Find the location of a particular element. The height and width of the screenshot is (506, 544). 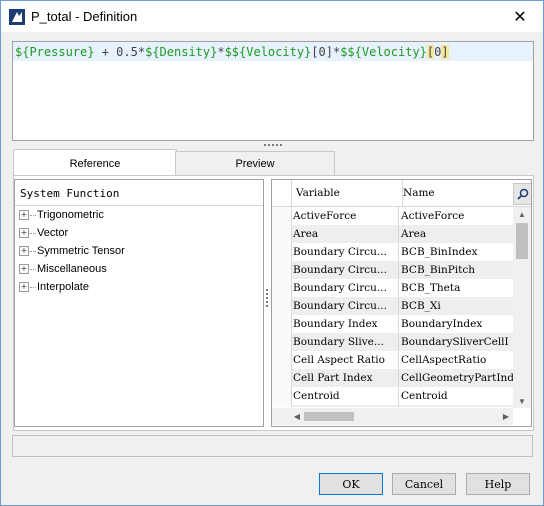

table-row: Boundary Circu... BCB_Xi is located at coordinates (392, 306).